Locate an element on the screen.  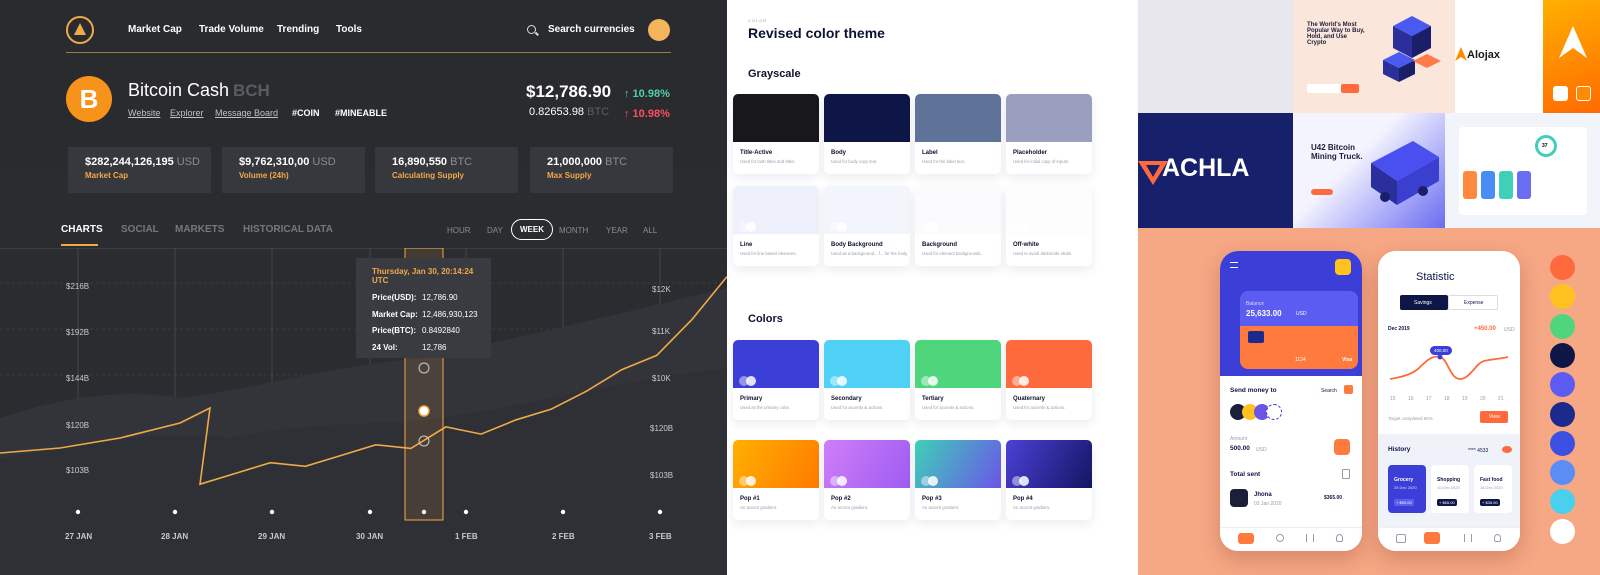
search-link: Search is located at coordinates (1329, 391).